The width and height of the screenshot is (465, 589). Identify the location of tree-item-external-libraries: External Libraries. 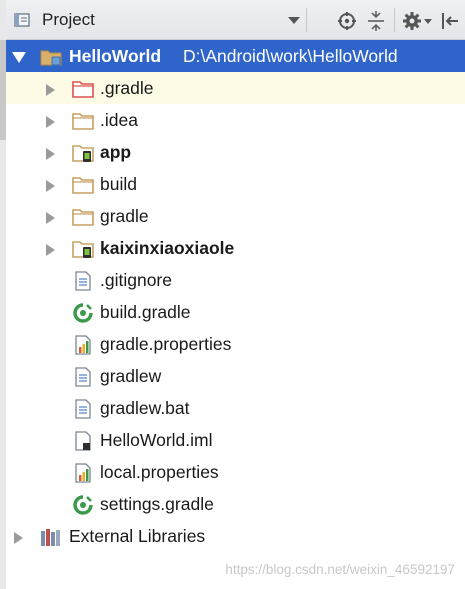
(235, 536).